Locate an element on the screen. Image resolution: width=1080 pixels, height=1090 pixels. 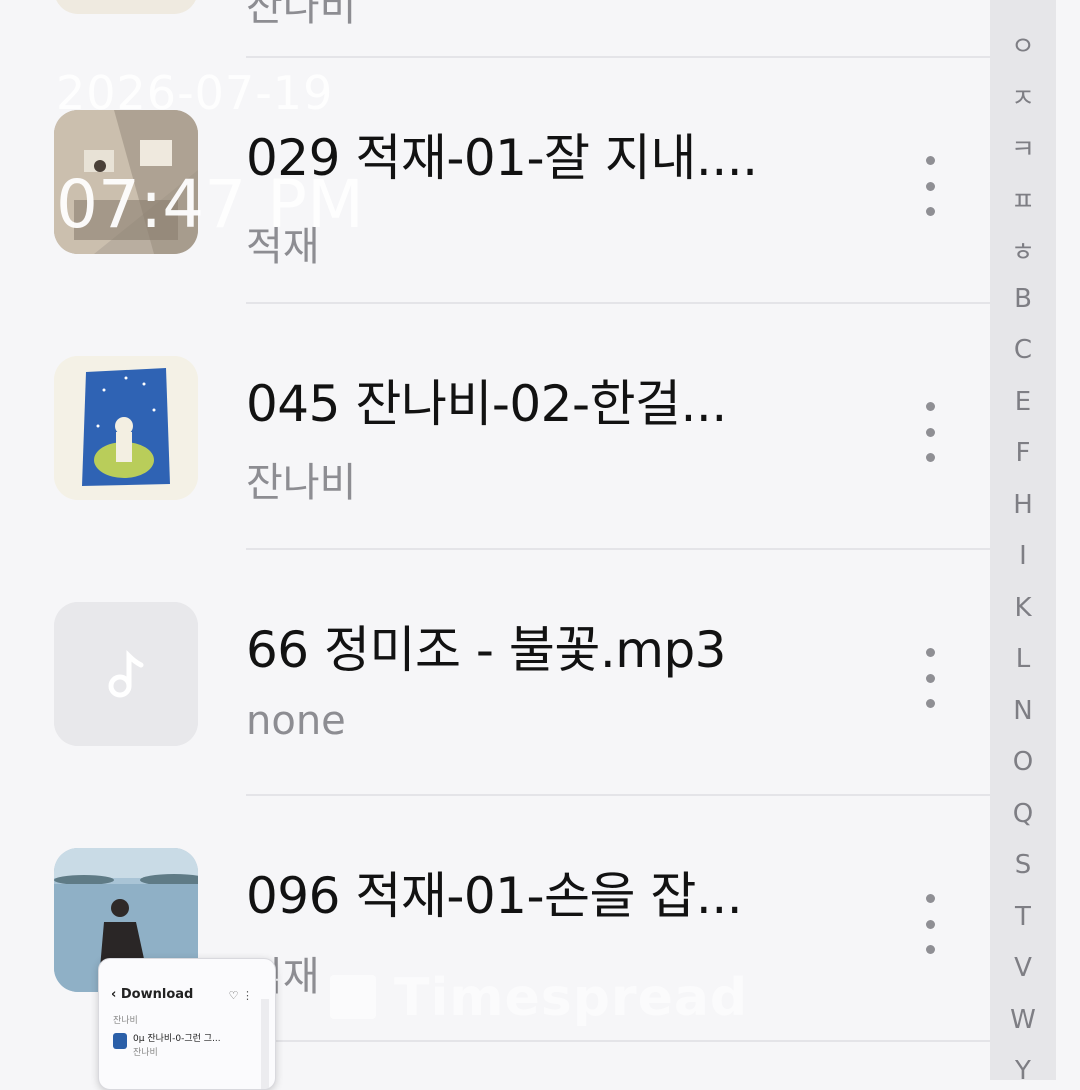
index-scroller: ㅇㅈㅋㅍㅎBCEFHIKLNOQSTVWY is located at coordinates (1023, 543).